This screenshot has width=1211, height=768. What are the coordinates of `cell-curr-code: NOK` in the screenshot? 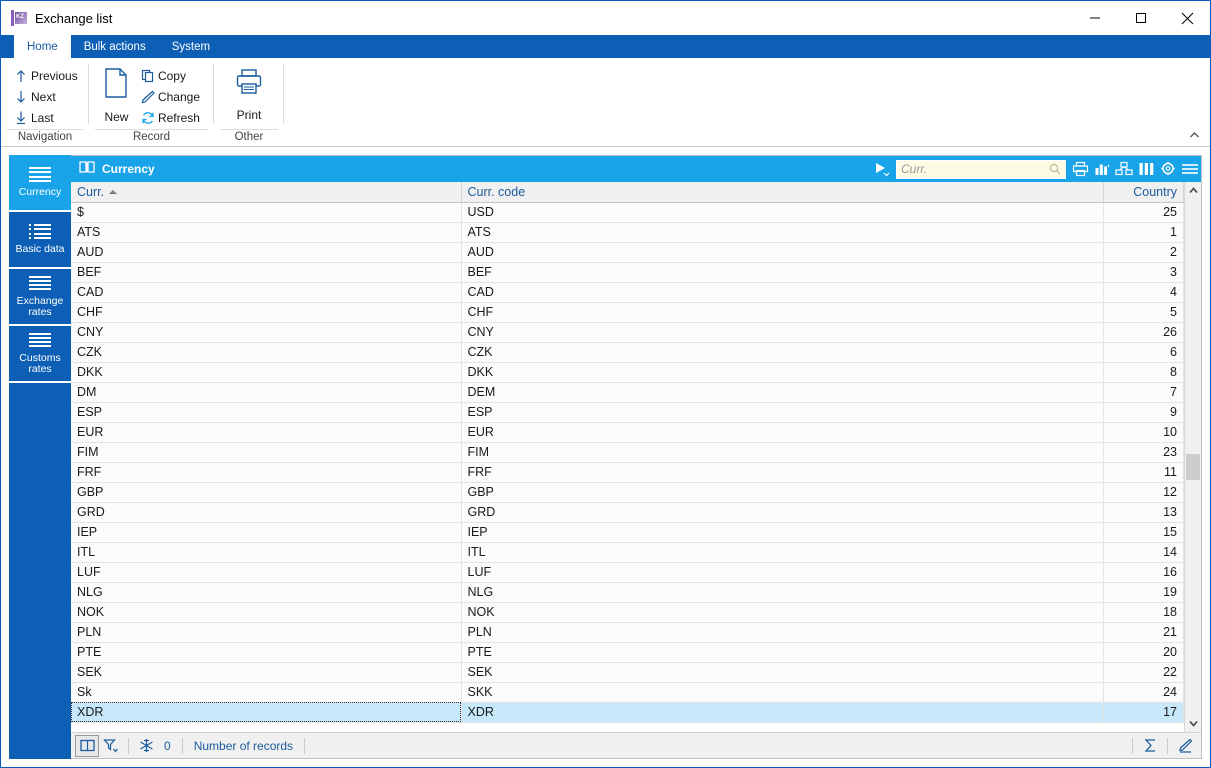 It's located at (782, 612).